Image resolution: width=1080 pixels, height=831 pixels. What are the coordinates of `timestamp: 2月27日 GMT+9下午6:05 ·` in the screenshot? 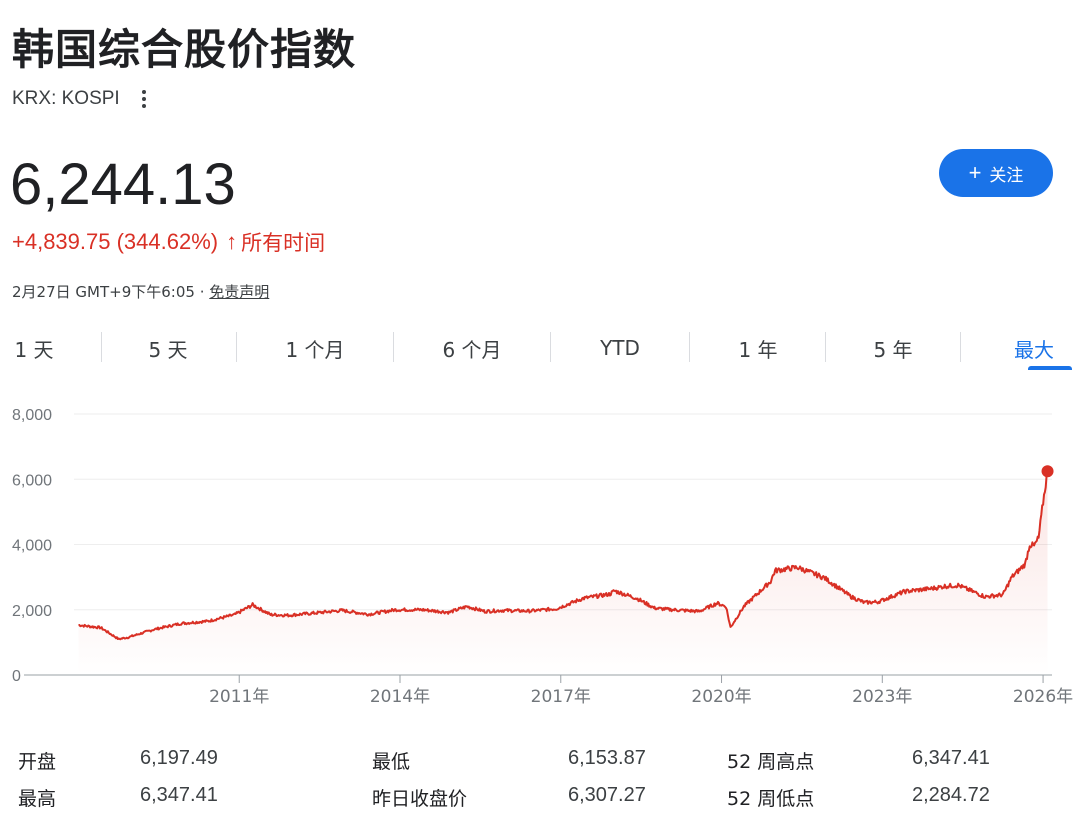 It's located at (108, 292).